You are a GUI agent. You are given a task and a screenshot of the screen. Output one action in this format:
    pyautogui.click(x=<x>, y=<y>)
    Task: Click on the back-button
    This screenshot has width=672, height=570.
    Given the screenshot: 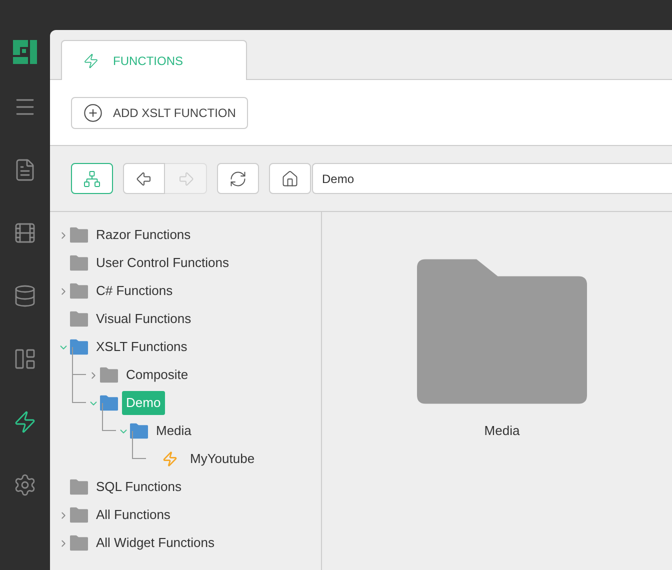 What is the action you would take?
    pyautogui.click(x=144, y=178)
    